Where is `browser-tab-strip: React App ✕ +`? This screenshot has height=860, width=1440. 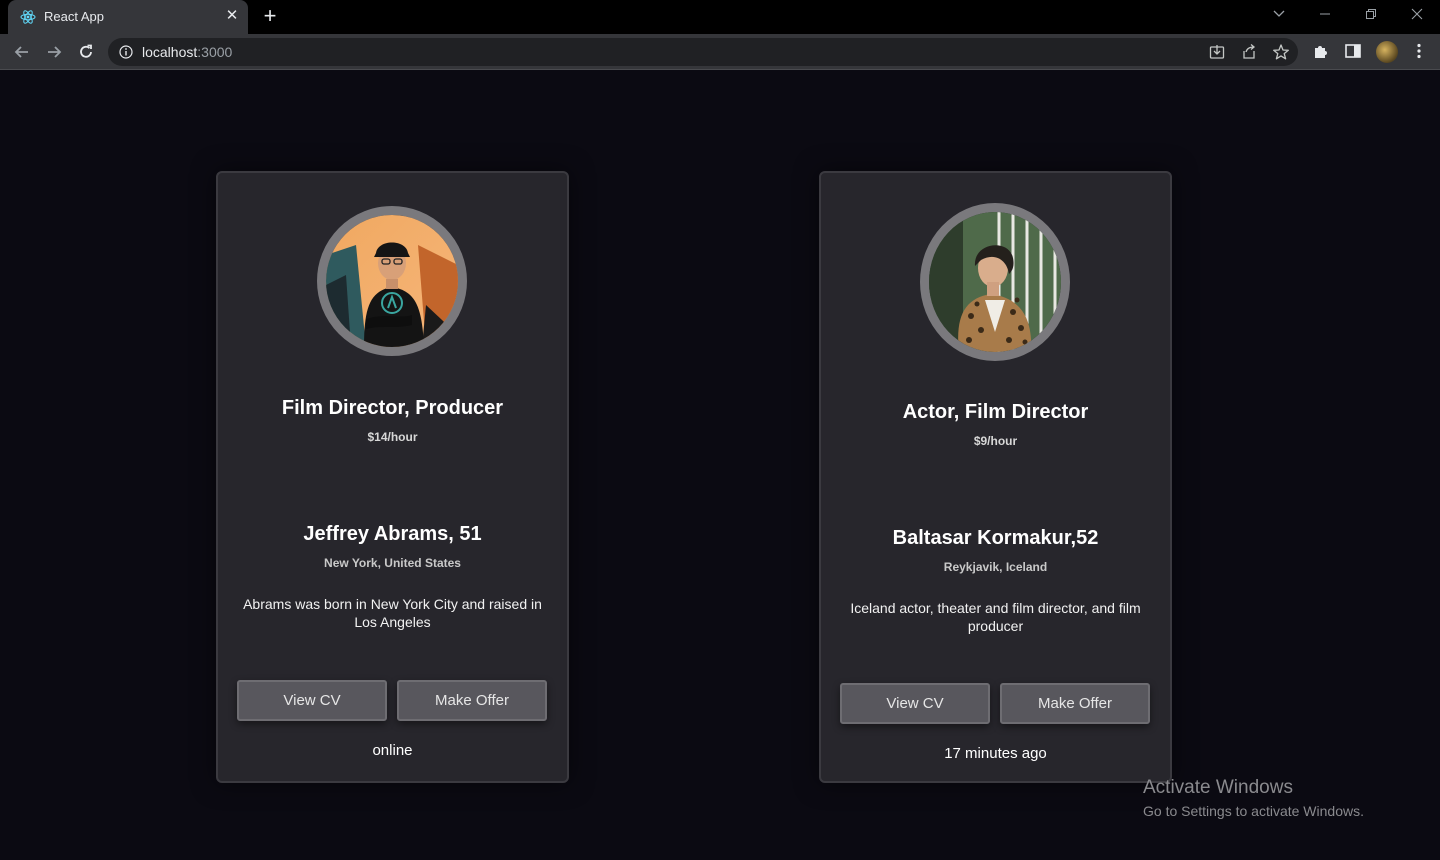 browser-tab-strip: React App ✕ + is located at coordinates (720, 17).